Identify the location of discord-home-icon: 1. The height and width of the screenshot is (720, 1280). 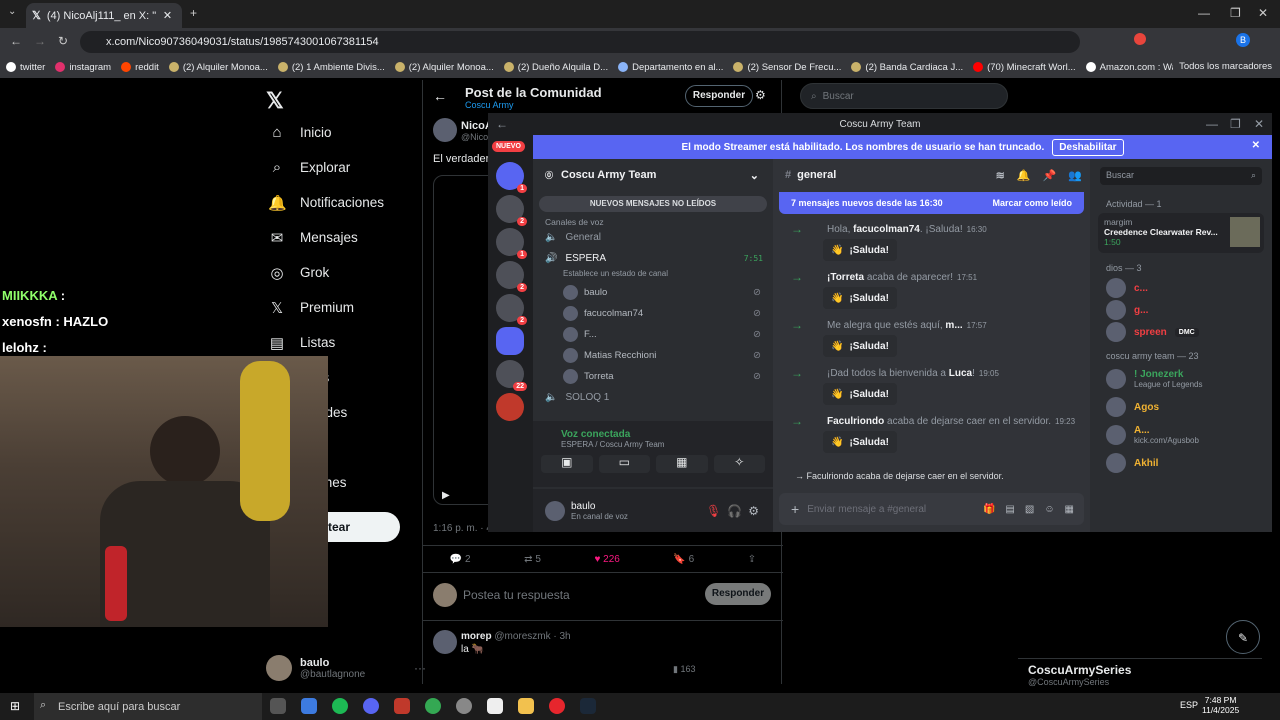
(511, 177).